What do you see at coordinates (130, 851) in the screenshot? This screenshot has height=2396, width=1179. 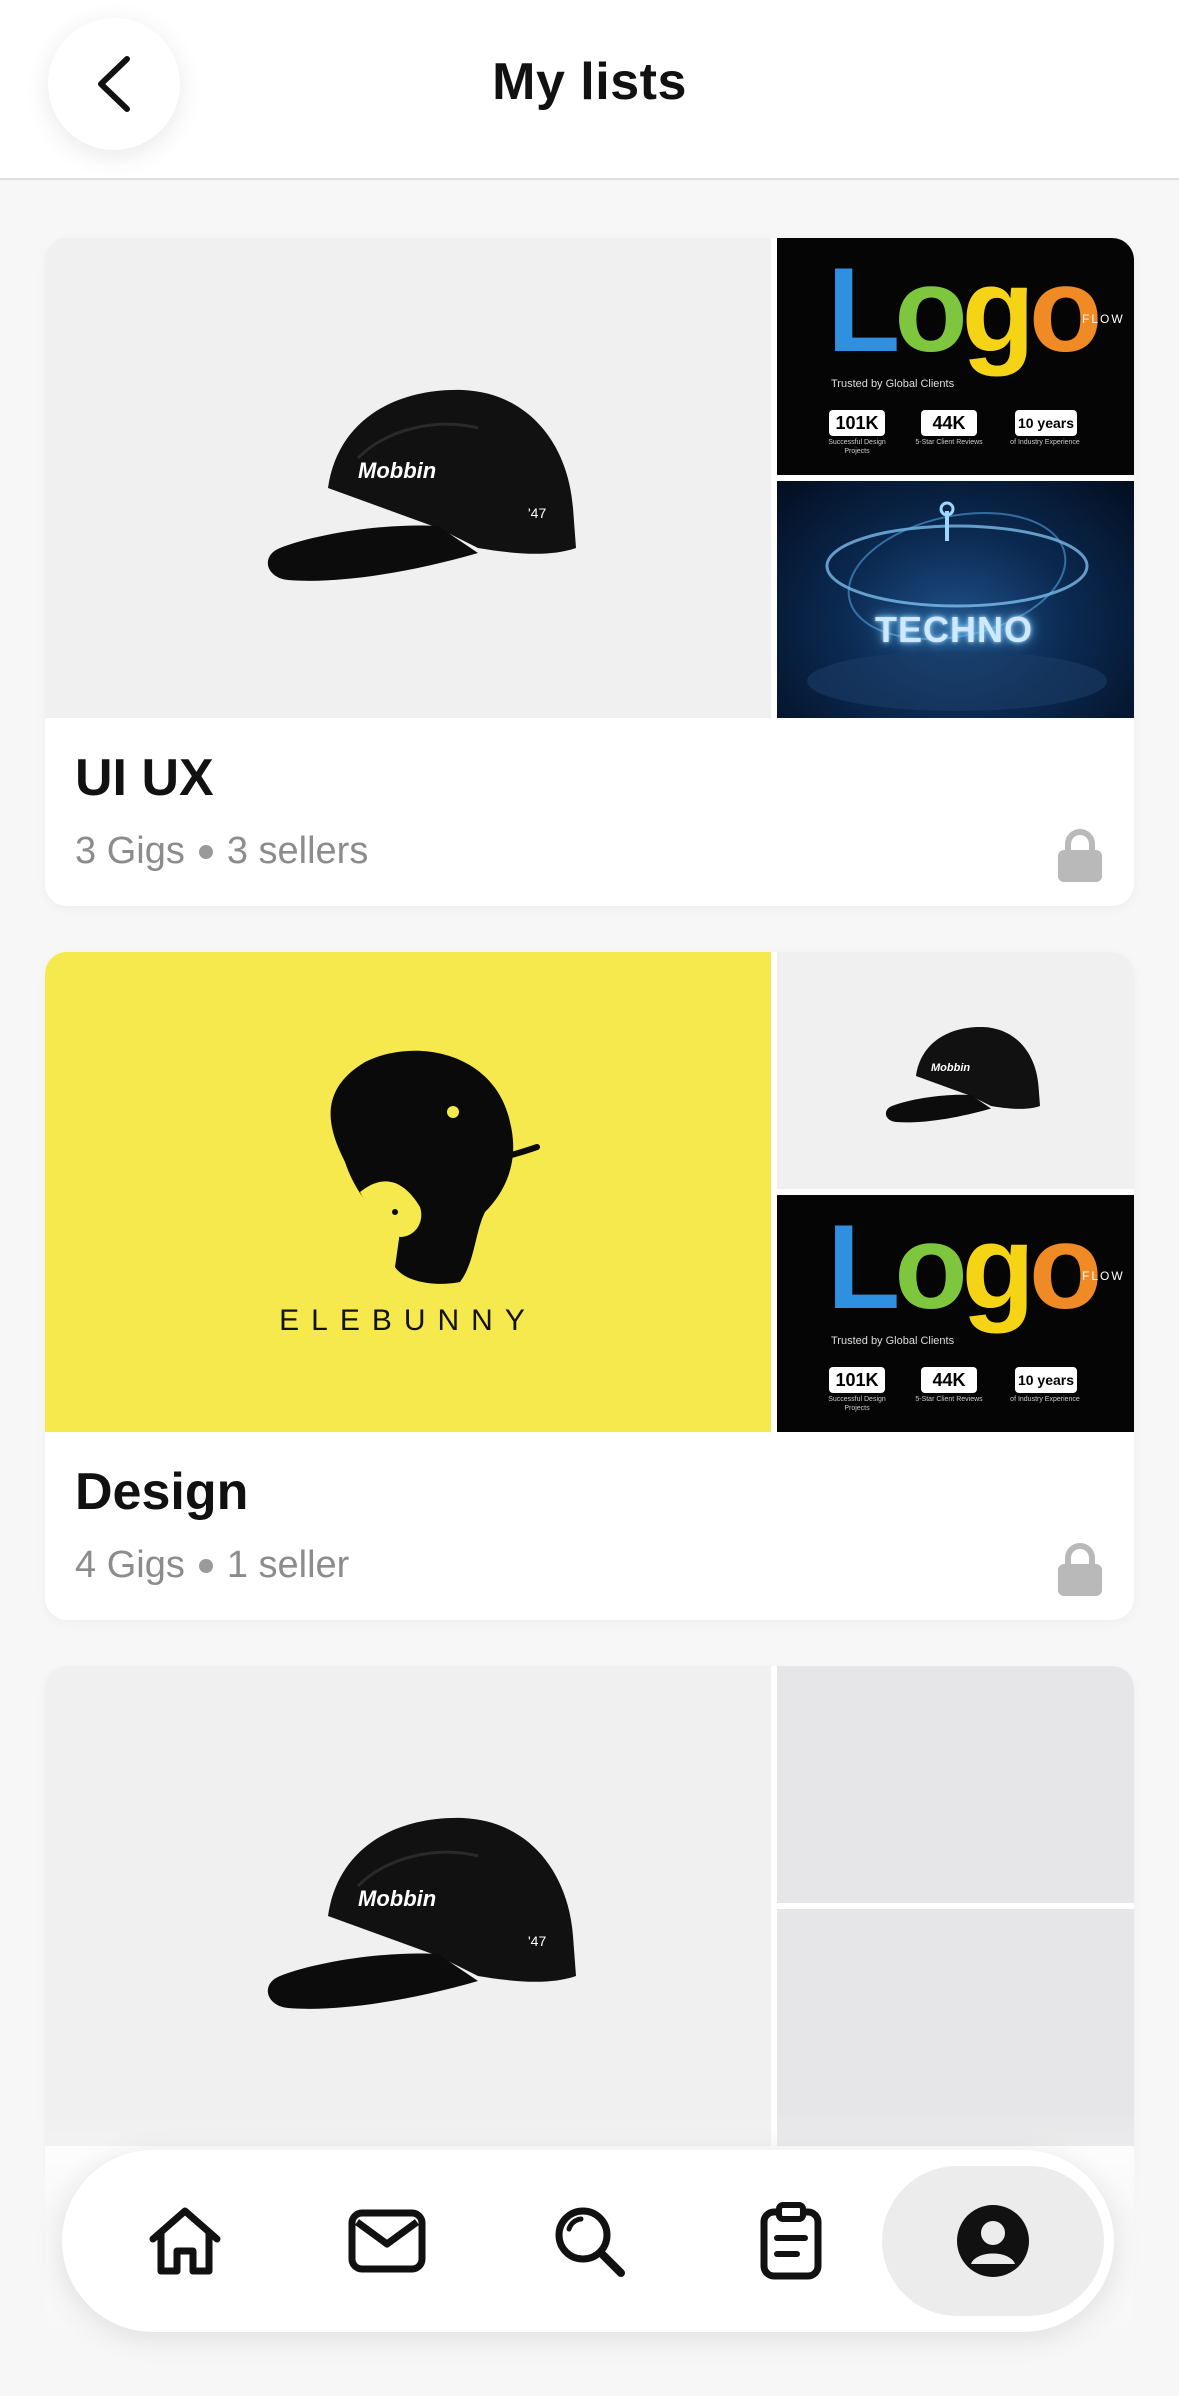 I see `gig-count: 3 Gigs` at bounding box center [130, 851].